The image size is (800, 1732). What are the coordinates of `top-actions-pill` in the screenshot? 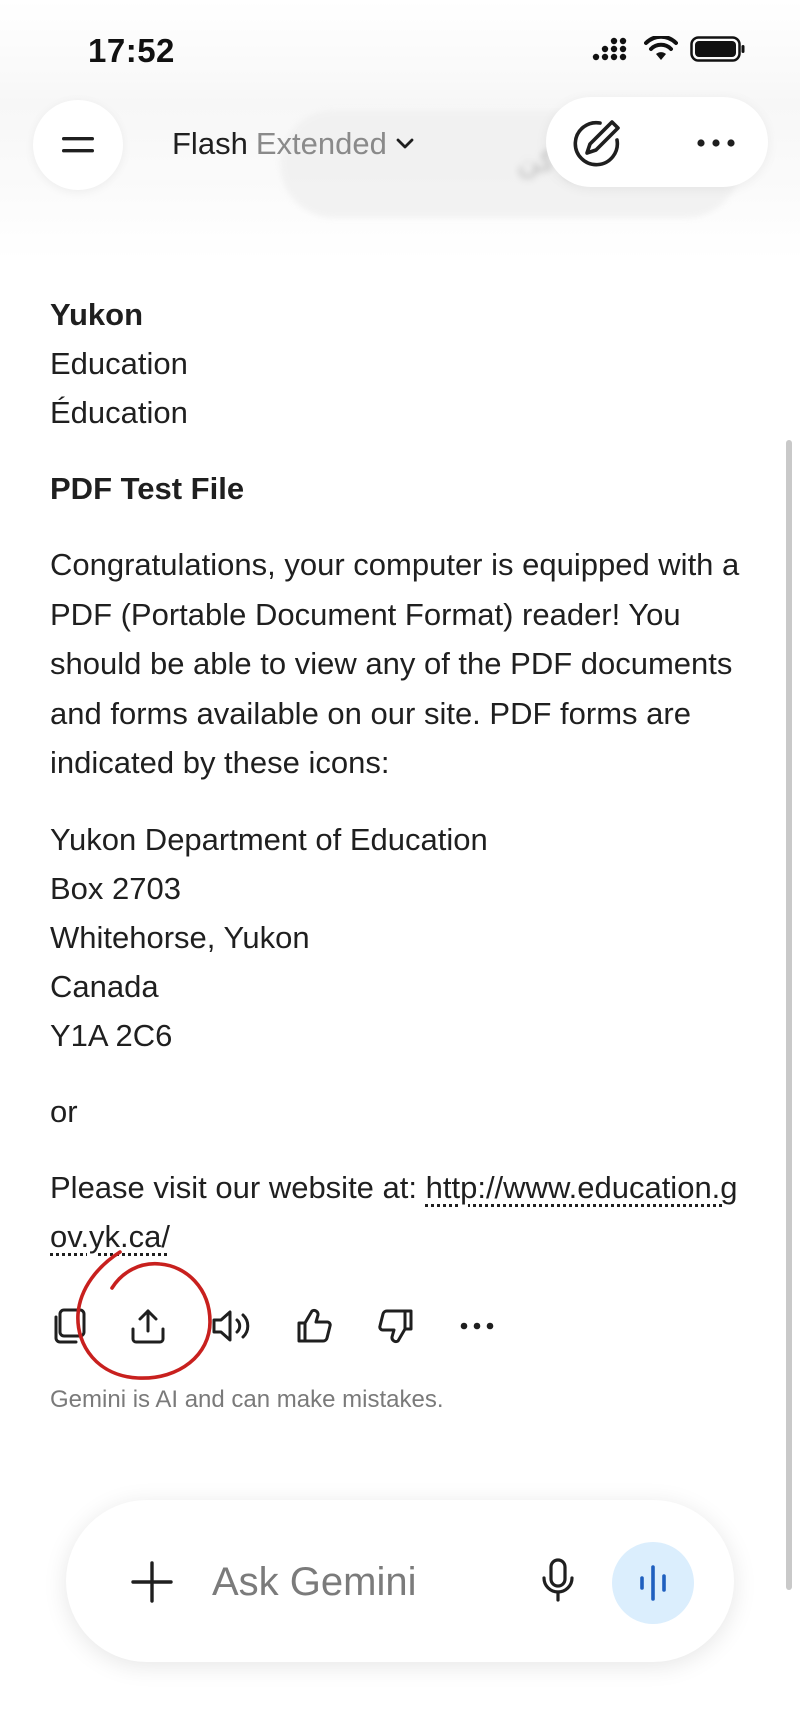 It's located at (657, 142).